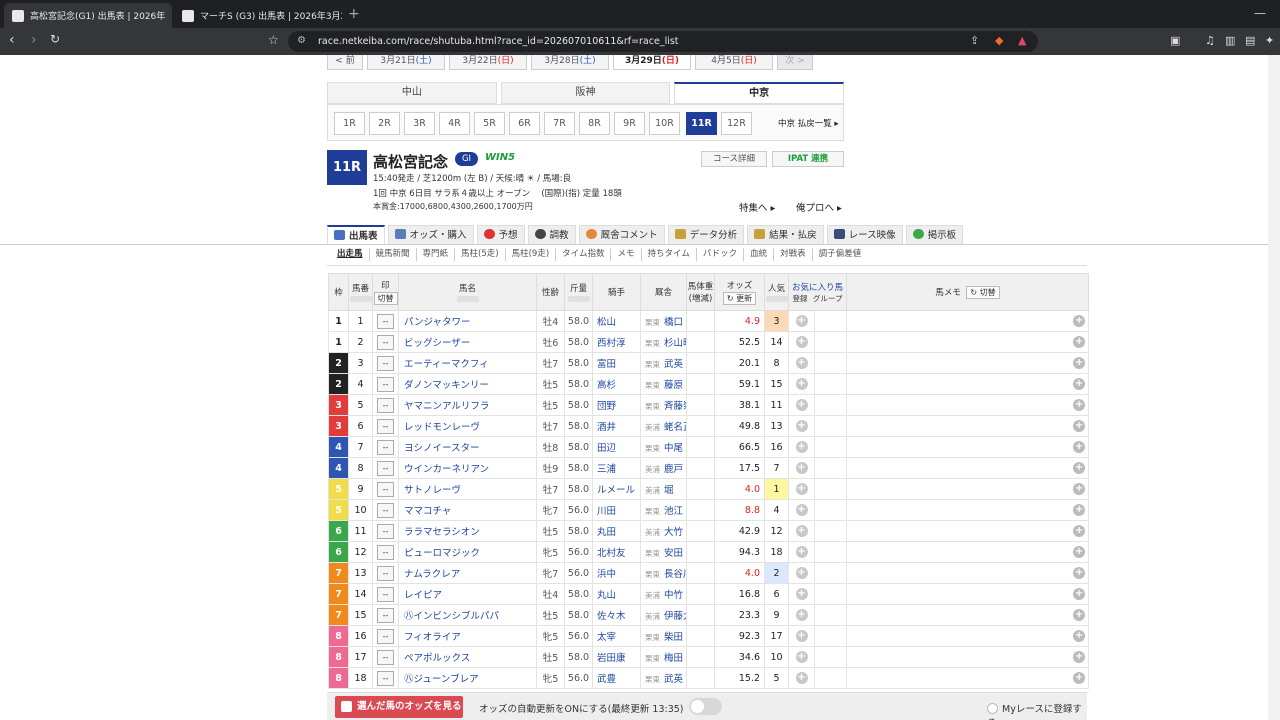 This screenshot has width=1280, height=720. What do you see at coordinates (559, 123) in the screenshot?
I see `race-button-7r: 7R` at bounding box center [559, 123].